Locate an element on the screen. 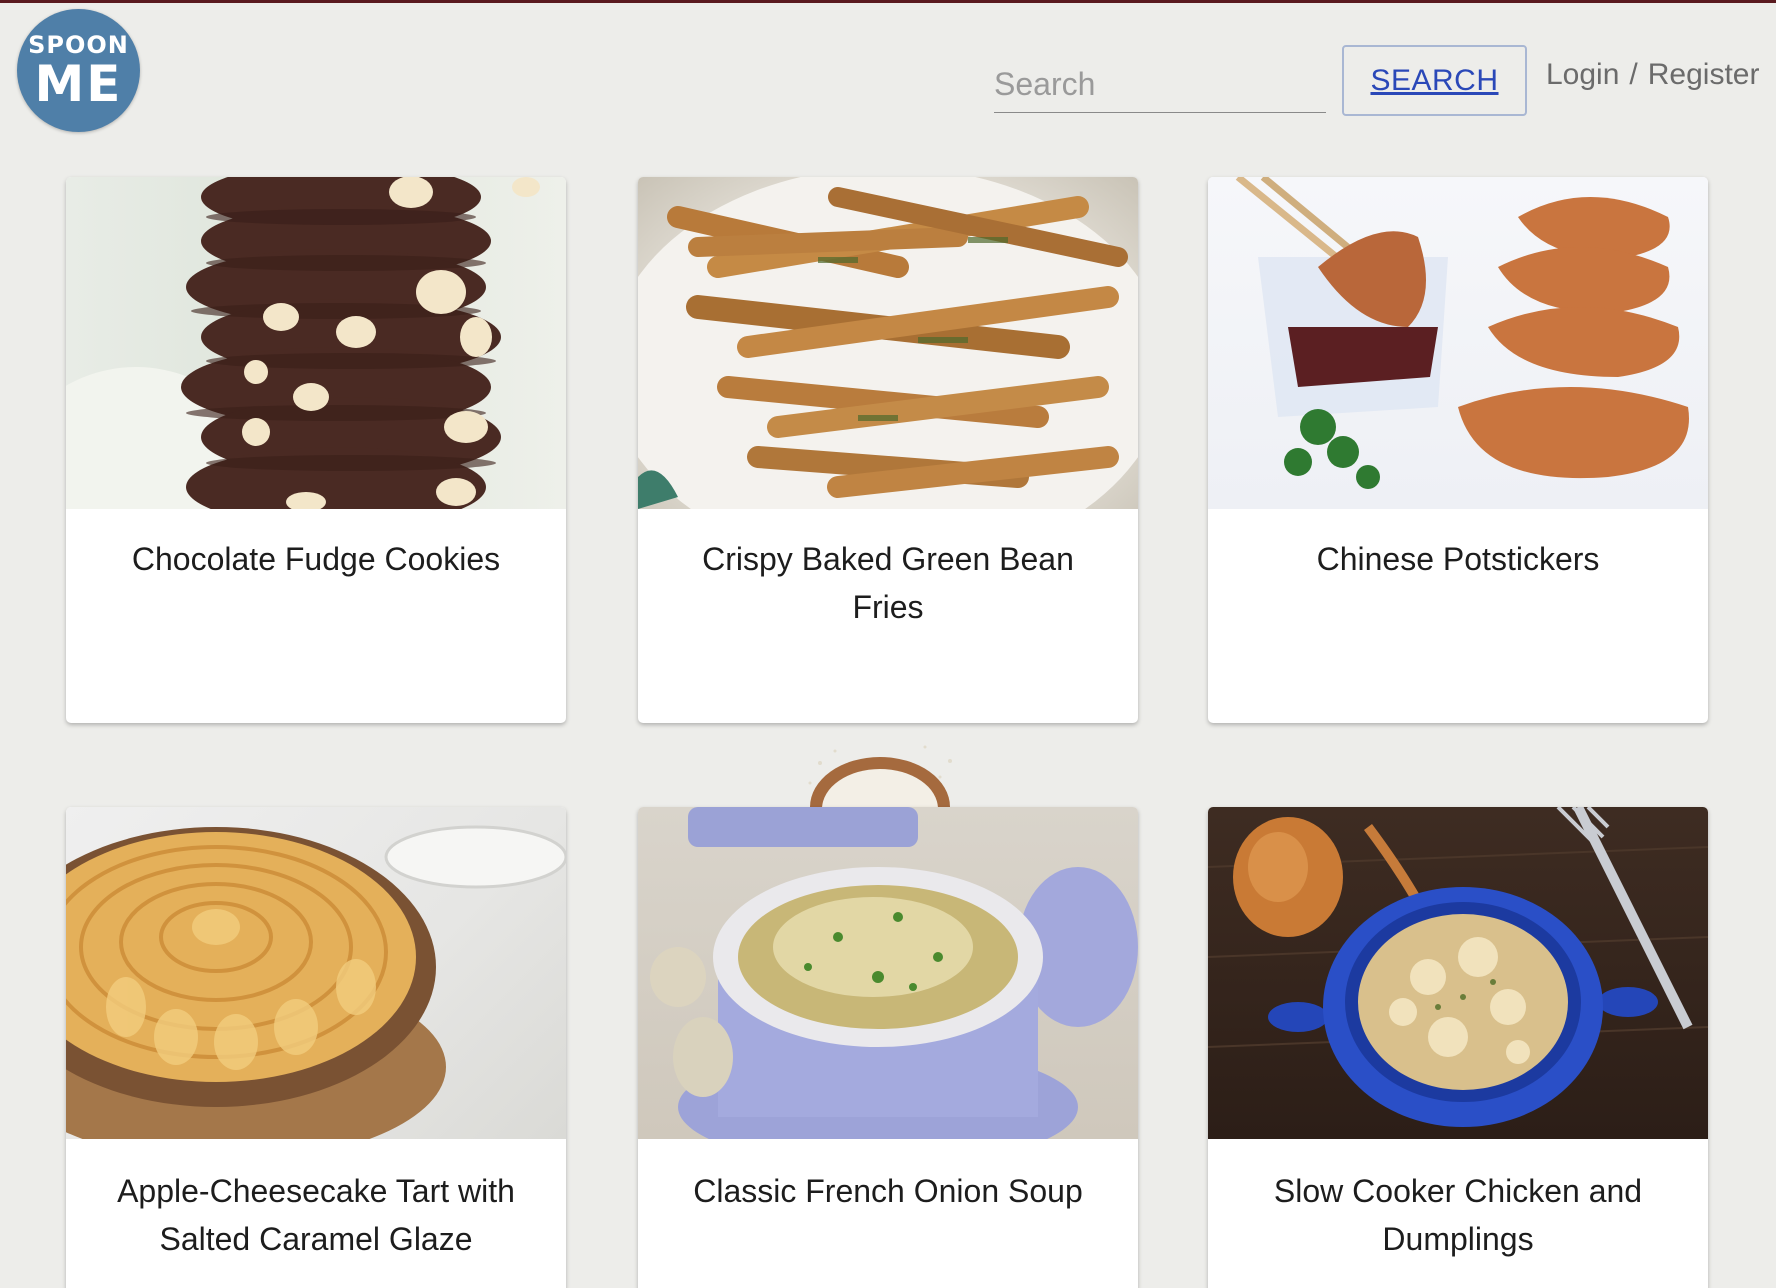 The height and width of the screenshot is (1288, 1776). recipe-card: Classic French Onion Soup is located at coordinates (888, 1047).